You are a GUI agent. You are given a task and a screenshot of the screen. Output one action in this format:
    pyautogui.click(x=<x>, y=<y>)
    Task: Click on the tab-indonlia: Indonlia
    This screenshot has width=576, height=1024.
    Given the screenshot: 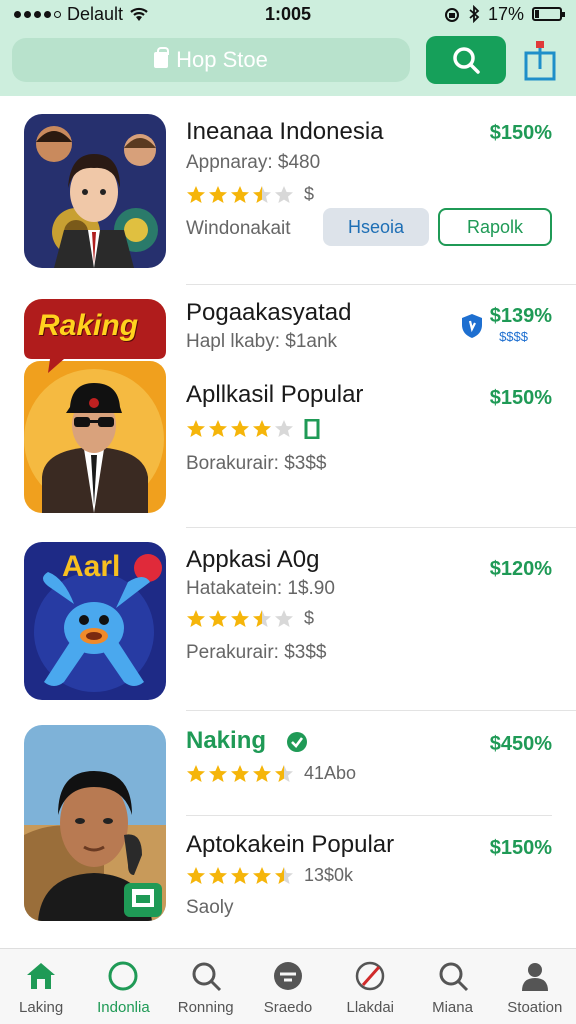 What is the action you would take?
    pyautogui.click(x=123, y=986)
    